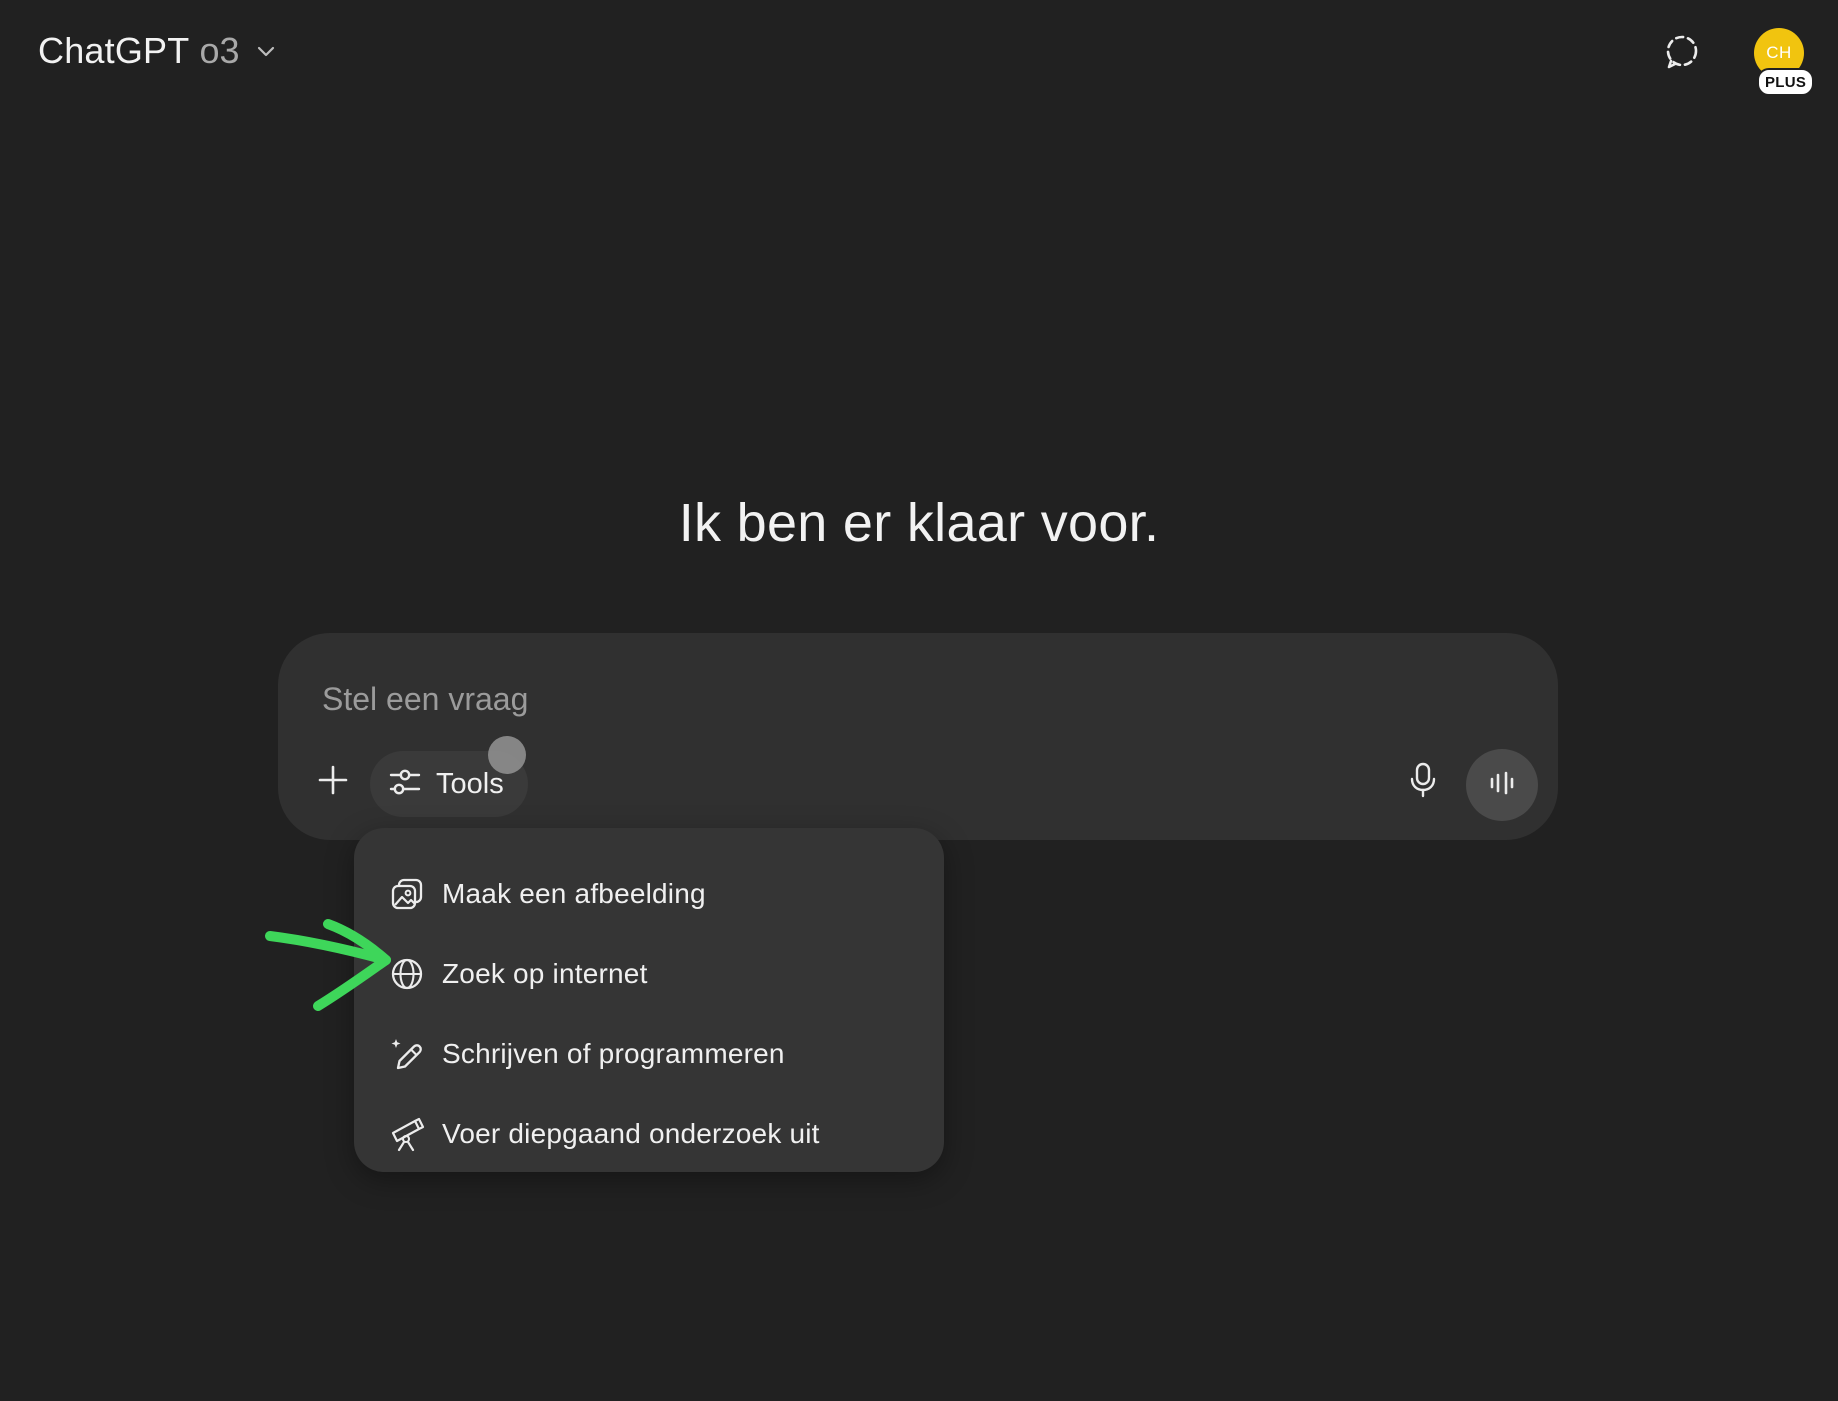 This screenshot has height=1401, width=1838. What do you see at coordinates (574, 893) in the screenshot?
I see `menu-item-label: Maak een afbeelding` at bounding box center [574, 893].